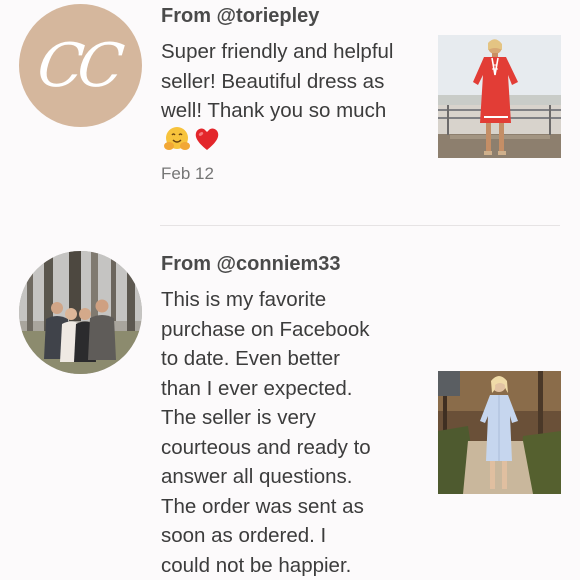 The image size is (580, 580). Describe the element at coordinates (240, 16) in the screenshot. I see `review-author: From @toriepley` at that location.